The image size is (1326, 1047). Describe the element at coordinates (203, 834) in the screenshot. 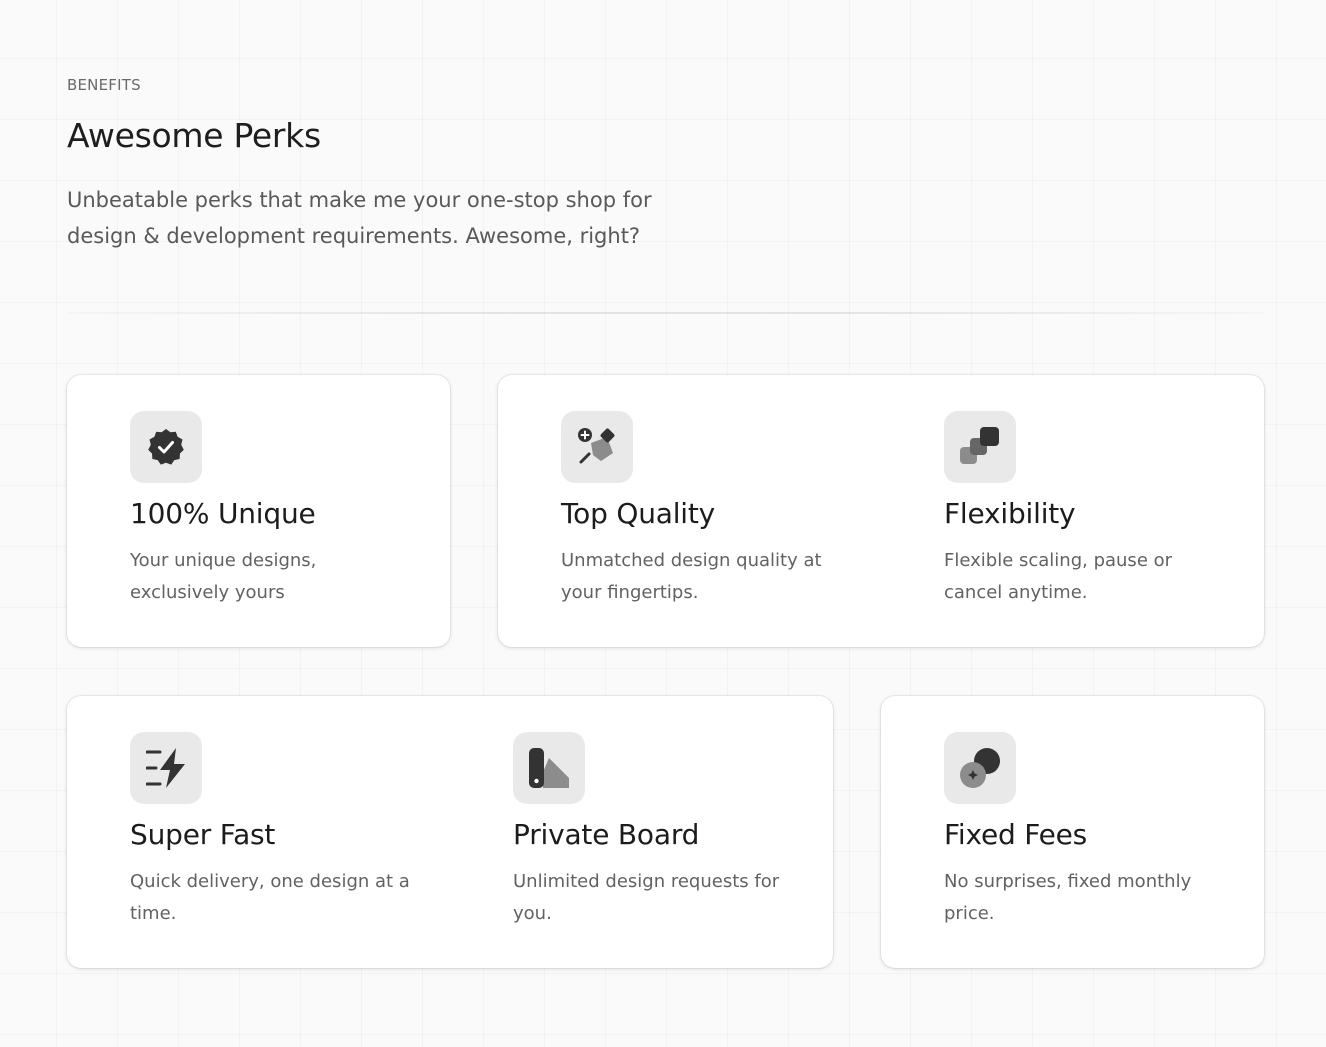

I see `perk-title: Super Fast` at that location.